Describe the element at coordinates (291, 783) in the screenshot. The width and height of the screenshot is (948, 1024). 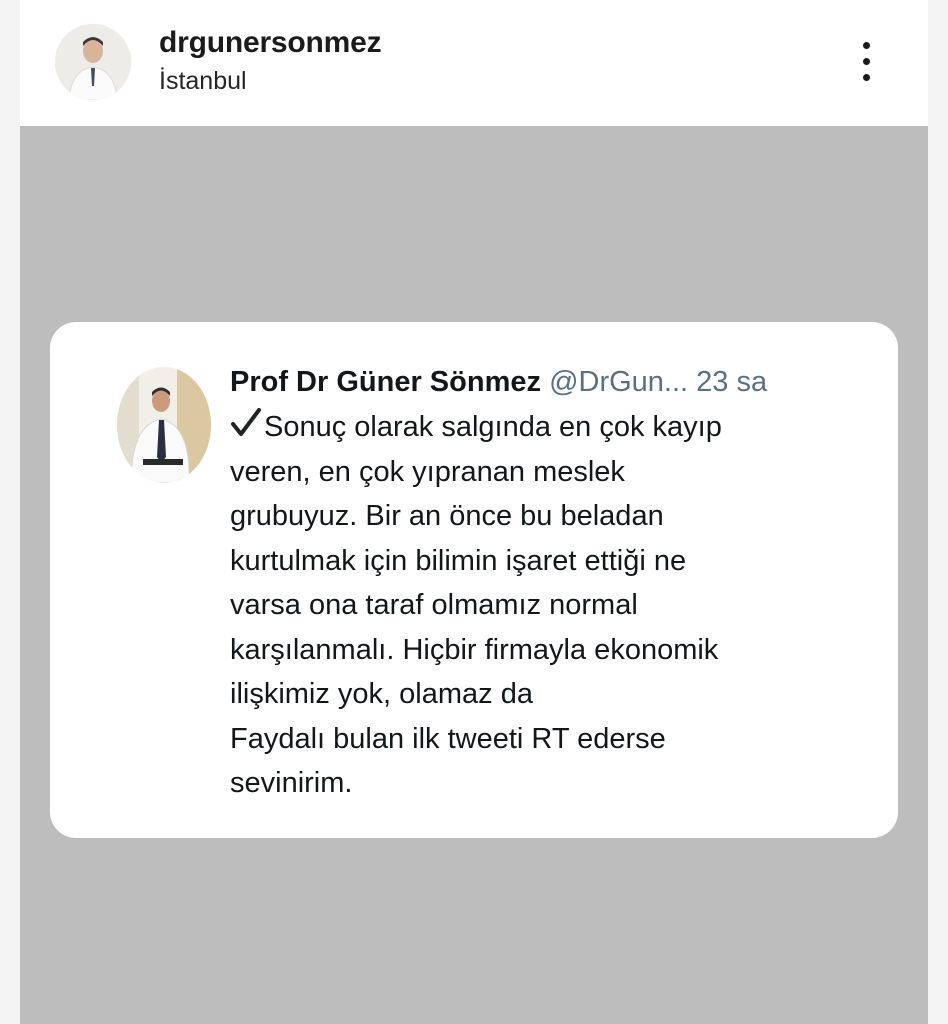
I see `tweet-line: sevinirim.` at that location.